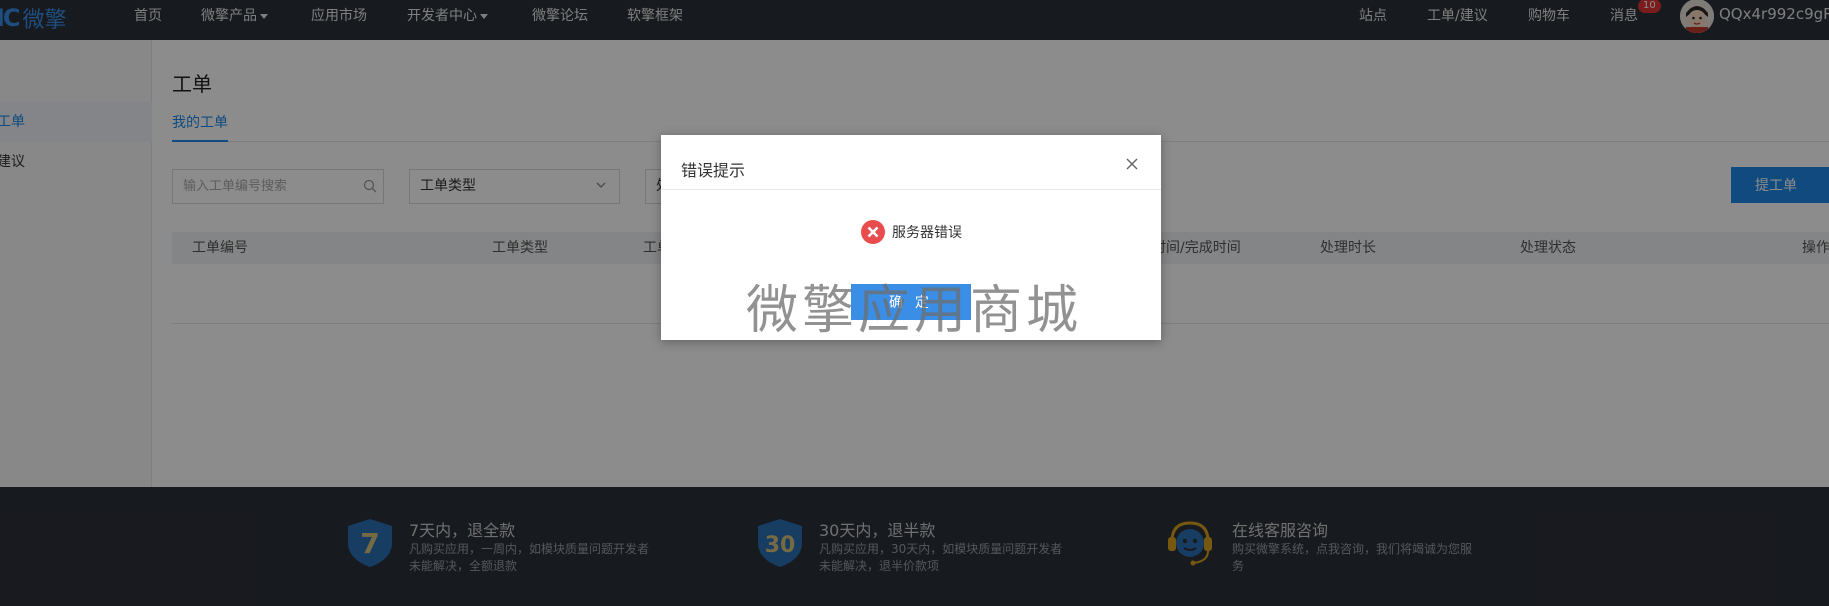 The image size is (1829, 606). What do you see at coordinates (713, 170) in the screenshot?
I see `dialog-title: 错误提示` at bounding box center [713, 170].